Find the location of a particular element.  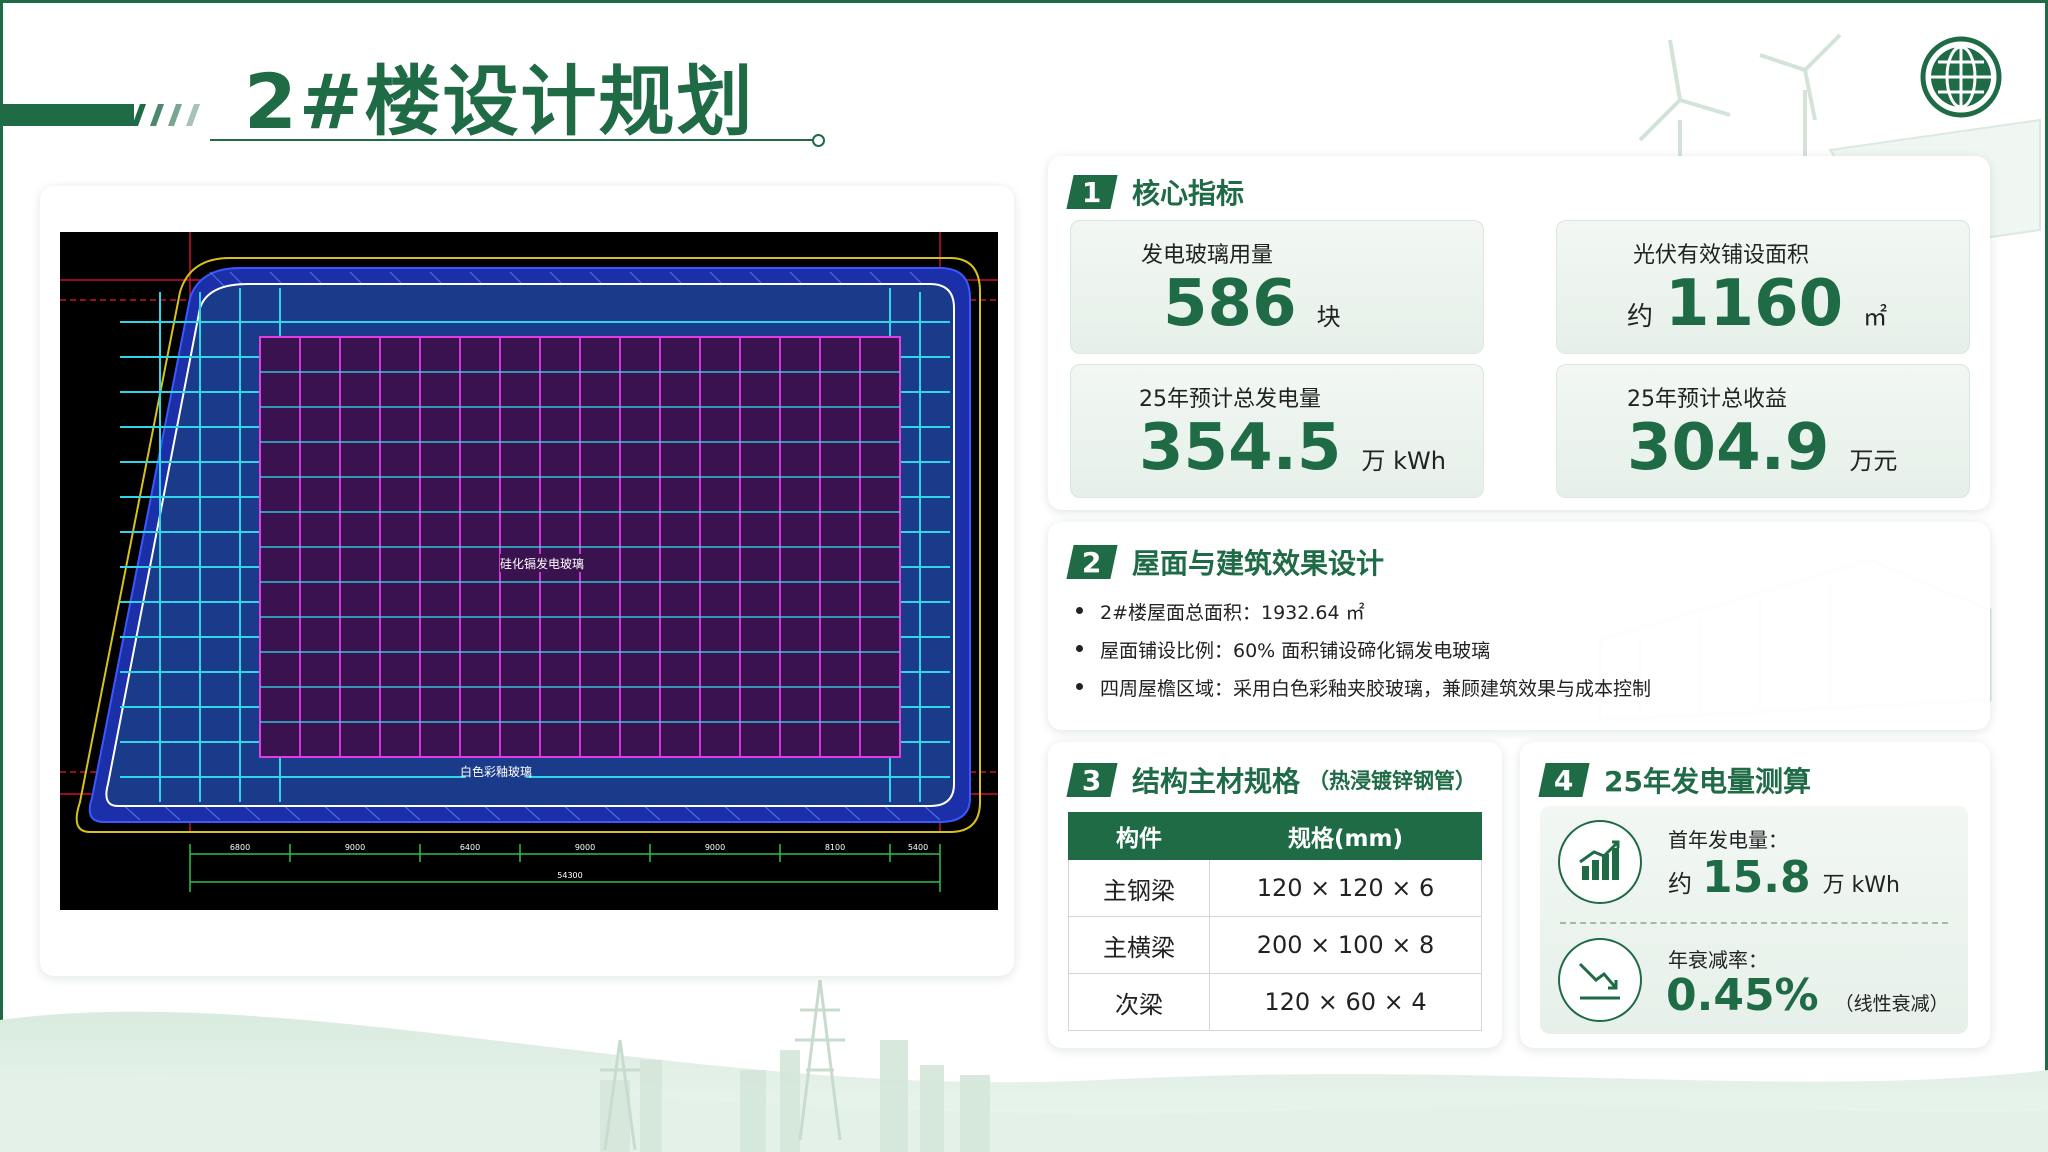

plan-dim-6: 8100 is located at coordinates (835, 847).